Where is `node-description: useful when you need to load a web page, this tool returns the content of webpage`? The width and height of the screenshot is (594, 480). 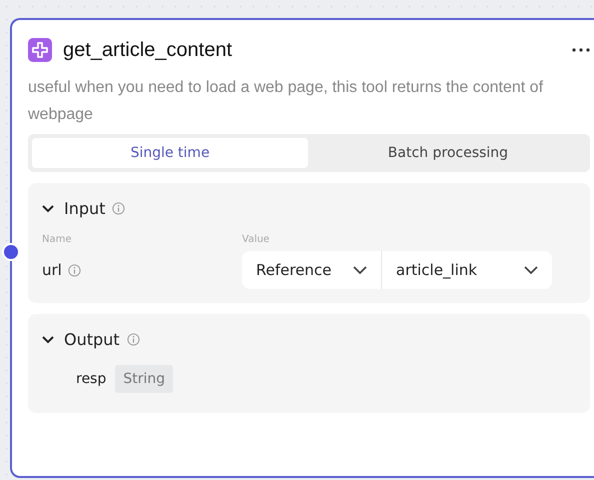 node-description: useful when you need to load a web page, this tool returns the content of webpage is located at coordinates (286, 101).